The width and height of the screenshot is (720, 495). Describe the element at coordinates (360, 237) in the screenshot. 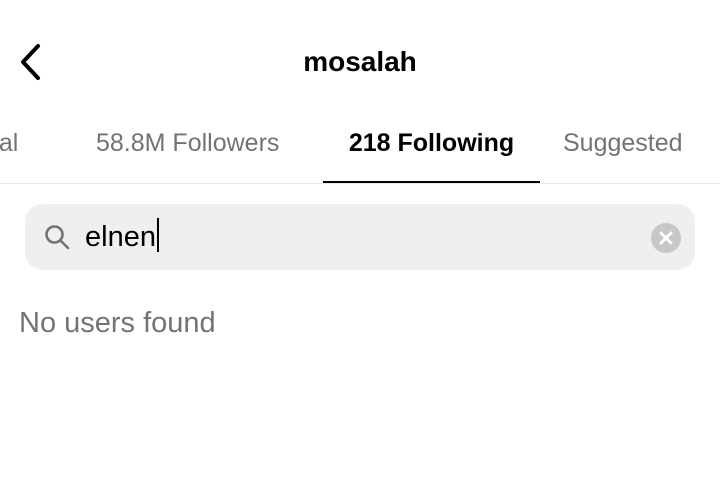

I see `search-bar: elnen` at that location.